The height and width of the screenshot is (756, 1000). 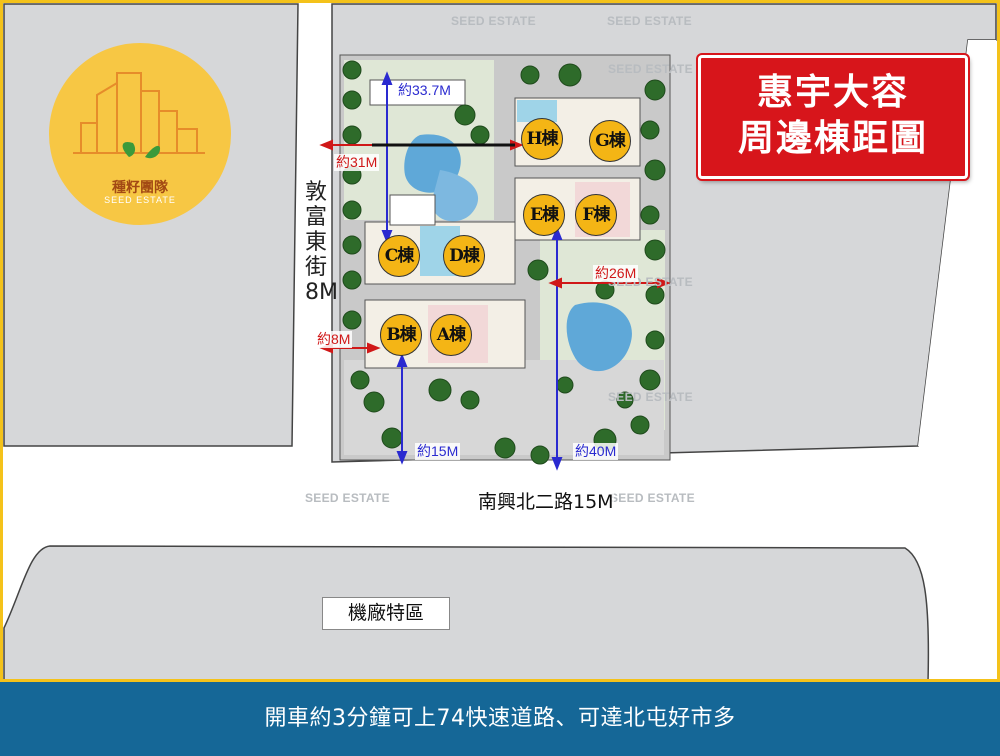 What do you see at coordinates (140, 188) in the screenshot?
I see `logo-name-zh: 種籽團隊` at bounding box center [140, 188].